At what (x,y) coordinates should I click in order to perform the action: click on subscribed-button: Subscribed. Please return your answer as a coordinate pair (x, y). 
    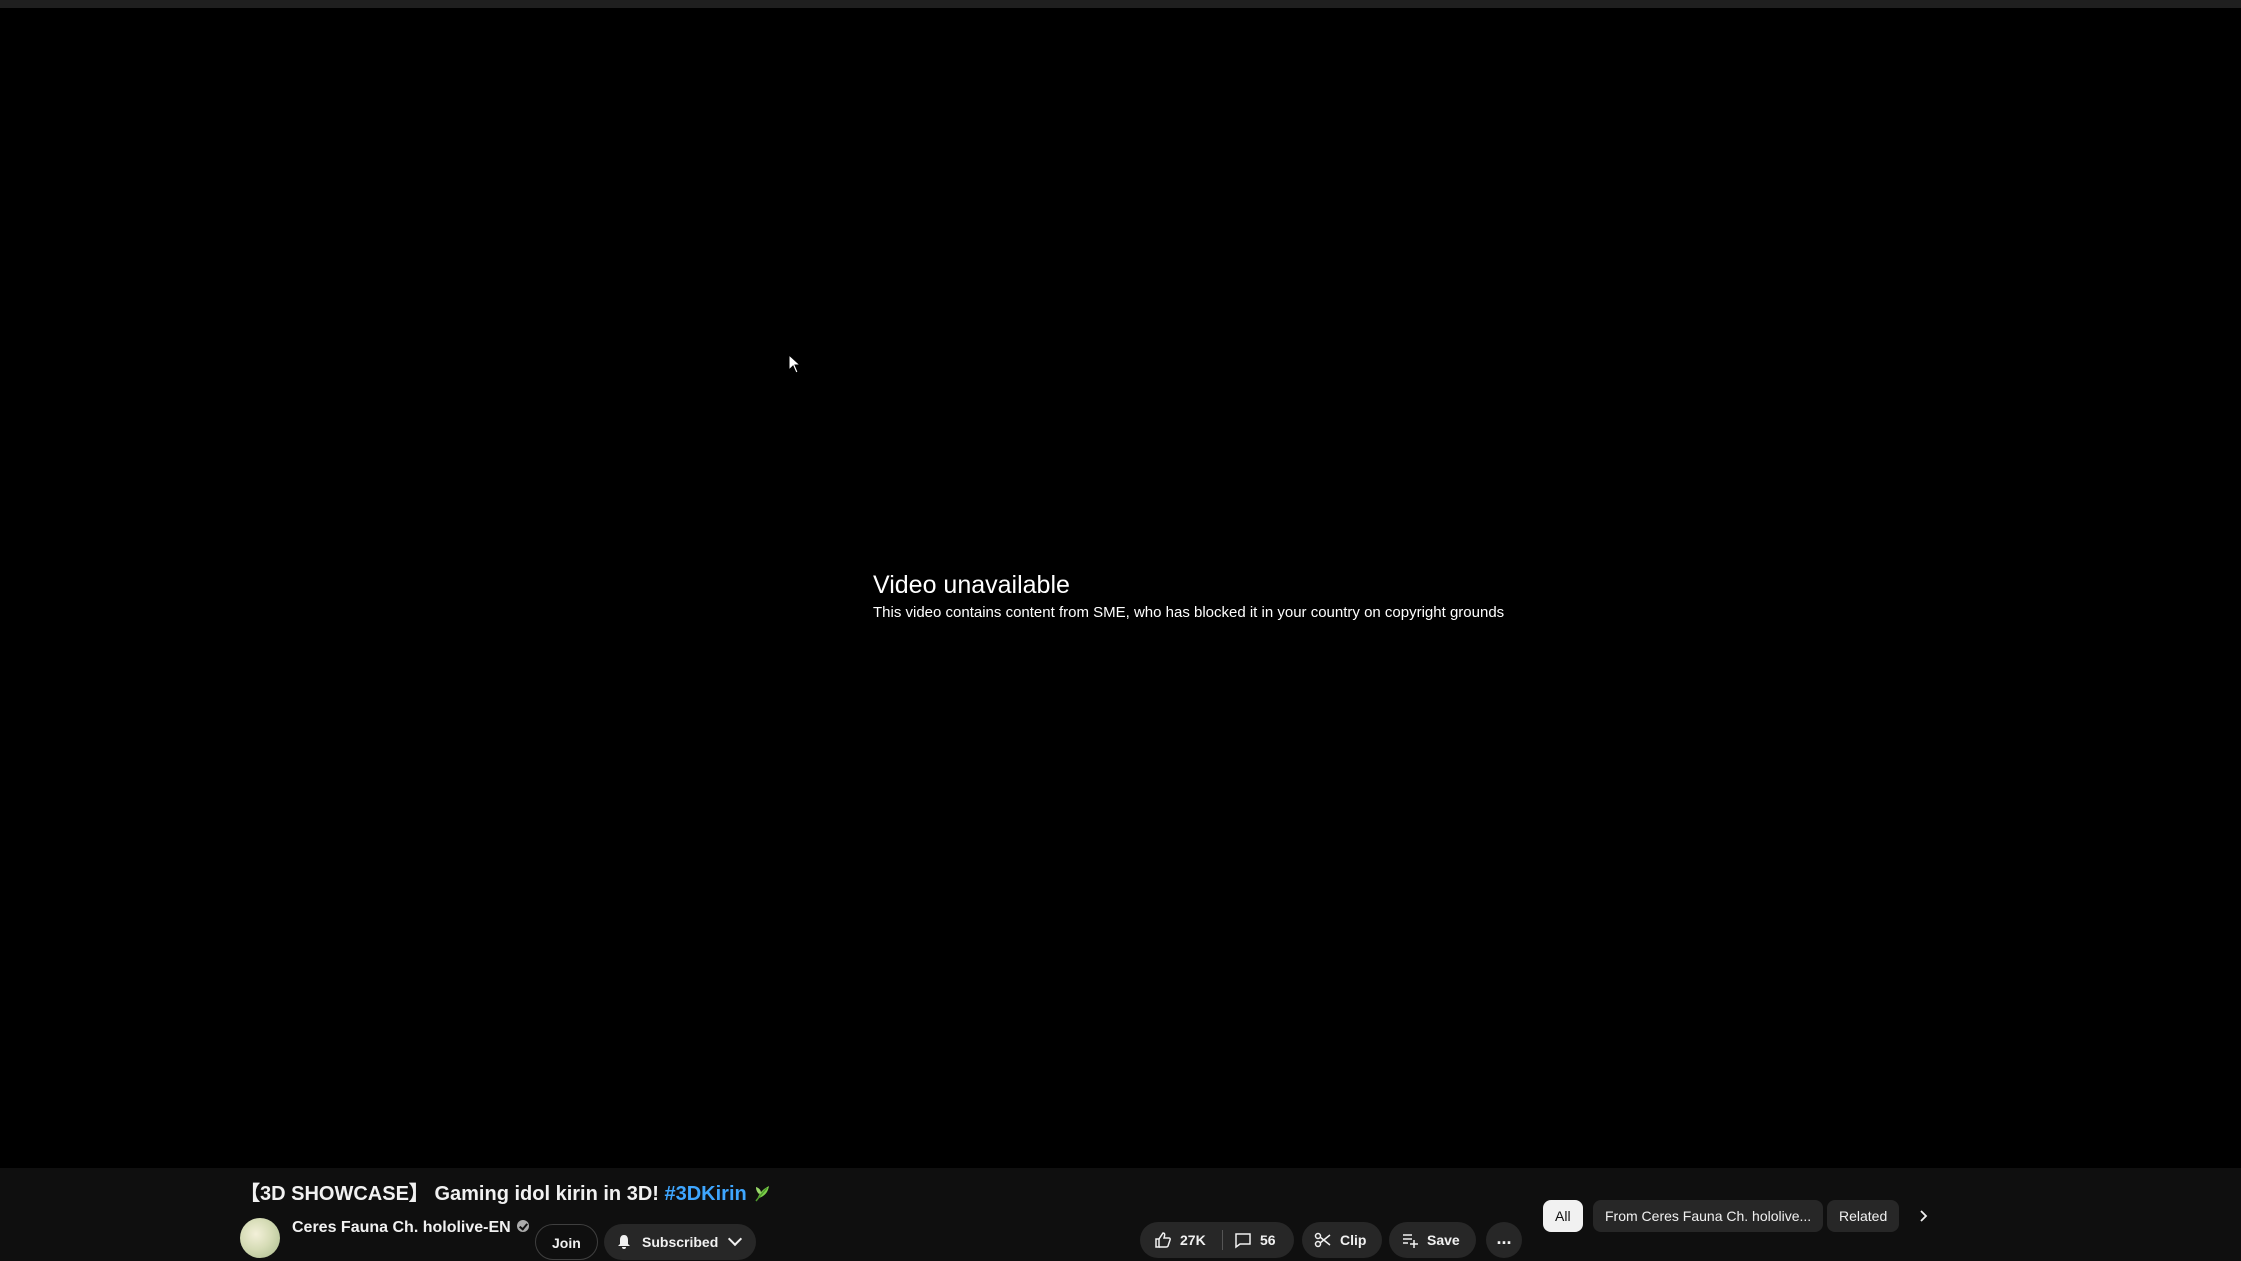
    Looking at the image, I should click on (680, 1242).